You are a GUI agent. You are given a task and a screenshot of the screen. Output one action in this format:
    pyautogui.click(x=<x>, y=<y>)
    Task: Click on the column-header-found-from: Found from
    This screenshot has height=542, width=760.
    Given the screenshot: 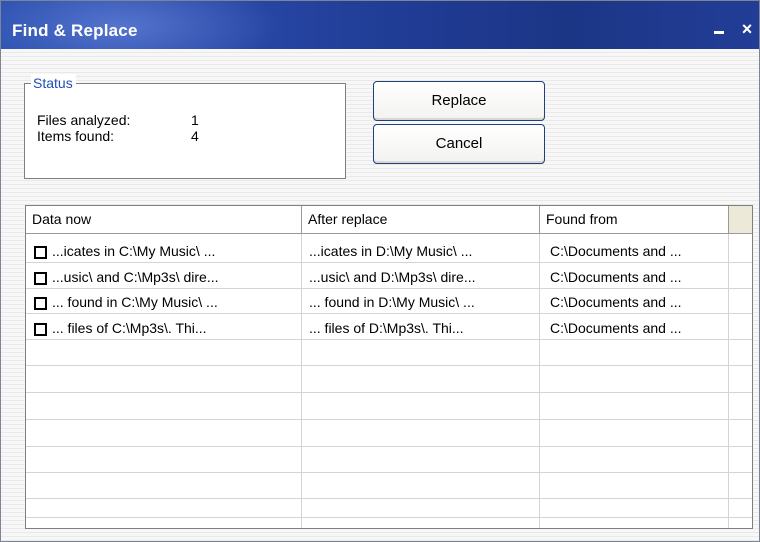 What is the action you would take?
    pyautogui.click(x=634, y=219)
    